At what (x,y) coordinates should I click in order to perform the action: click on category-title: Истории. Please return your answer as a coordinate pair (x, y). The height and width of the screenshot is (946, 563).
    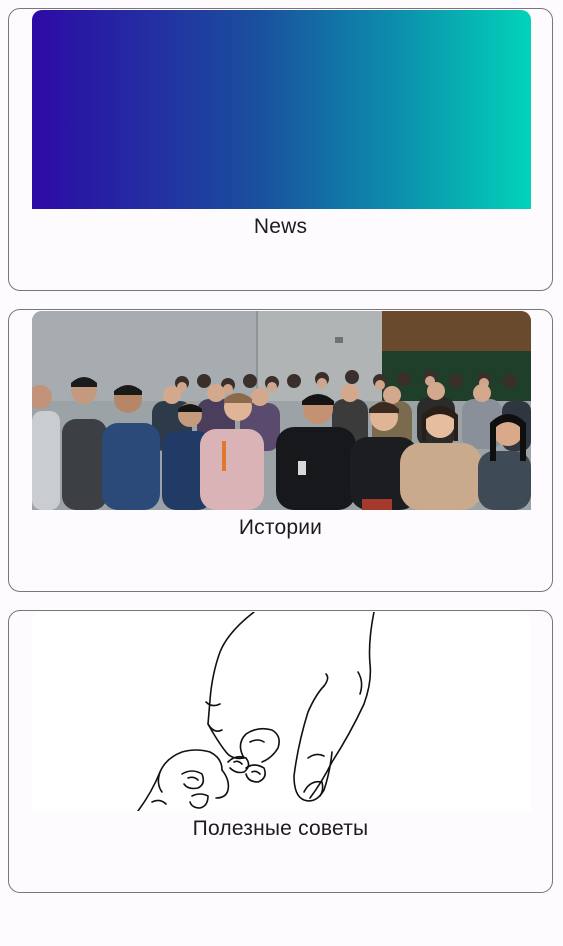
    Looking at the image, I should click on (280, 527).